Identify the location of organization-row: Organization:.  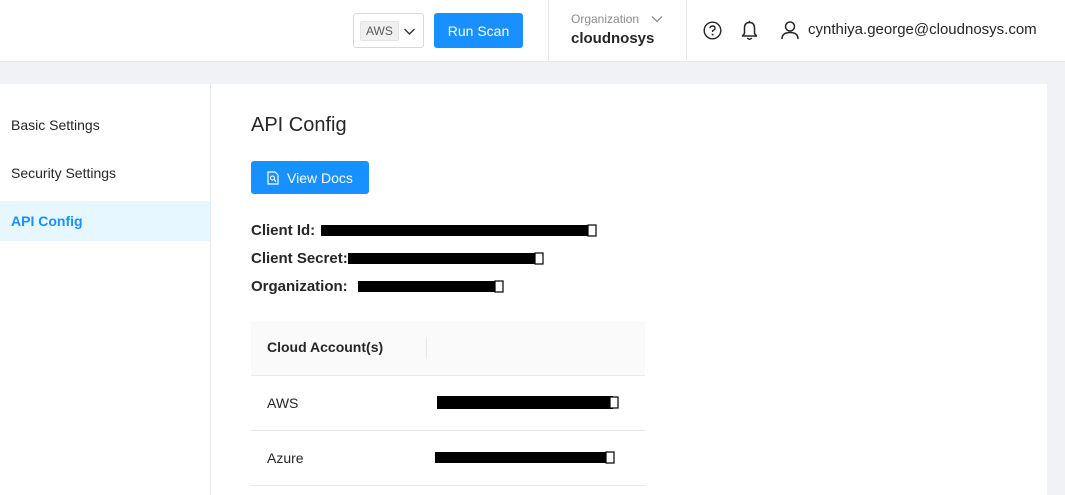
(377, 286).